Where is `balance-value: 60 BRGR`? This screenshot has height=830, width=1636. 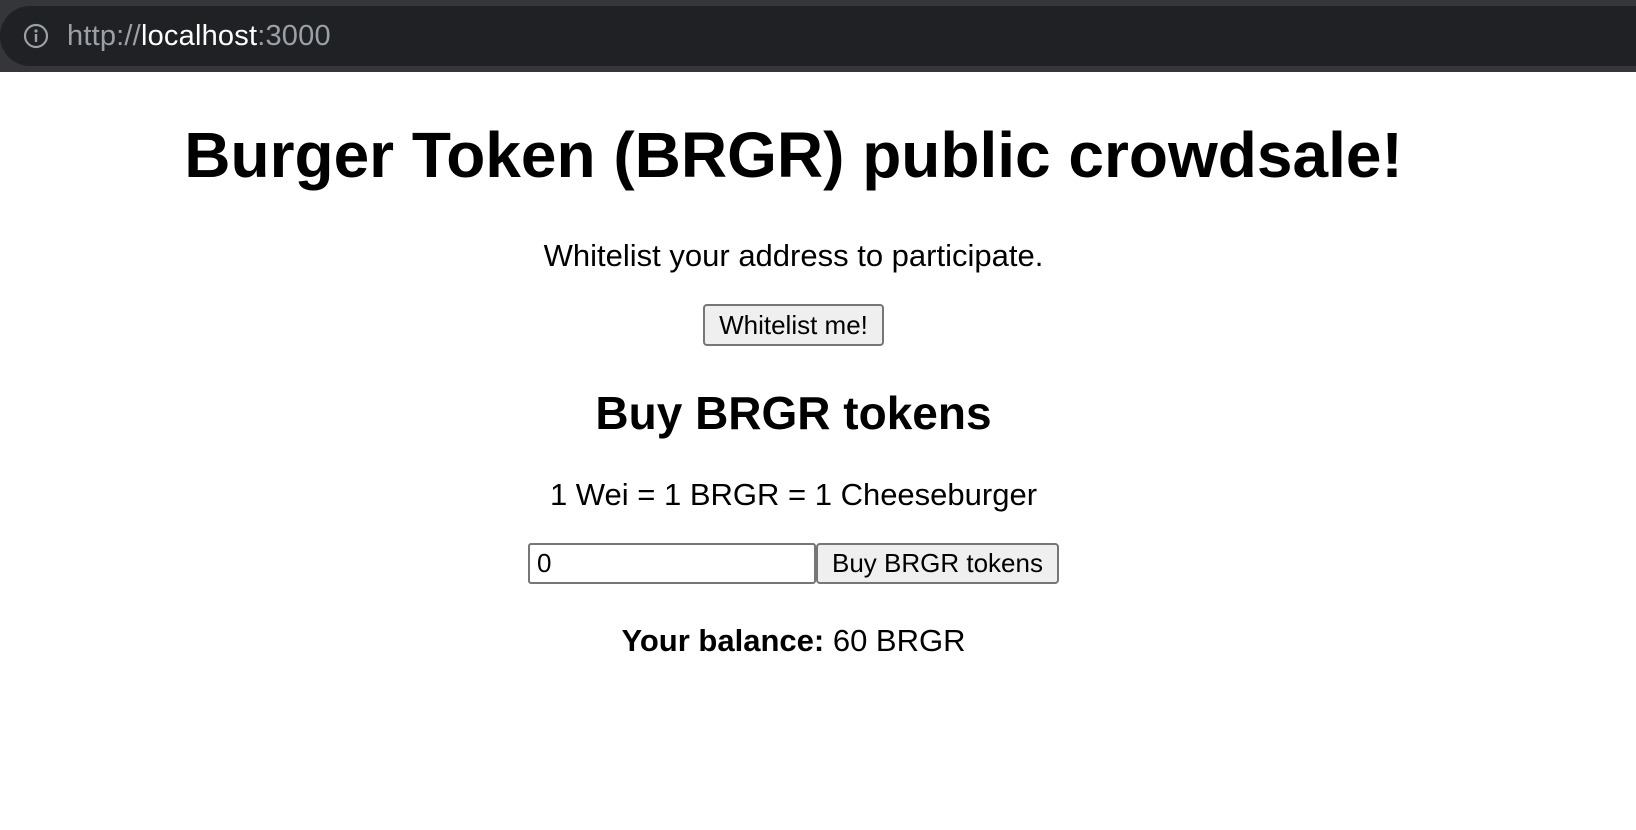 balance-value: 60 BRGR is located at coordinates (899, 640).